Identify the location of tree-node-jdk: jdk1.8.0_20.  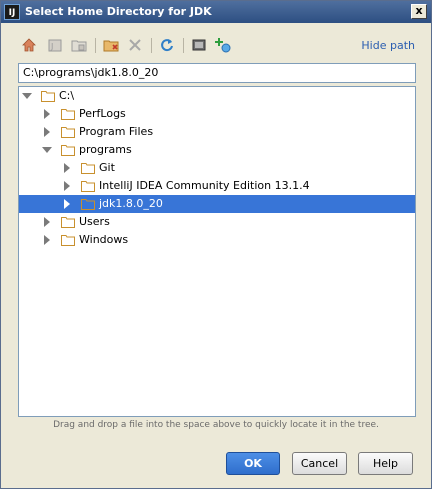
(217, 204).